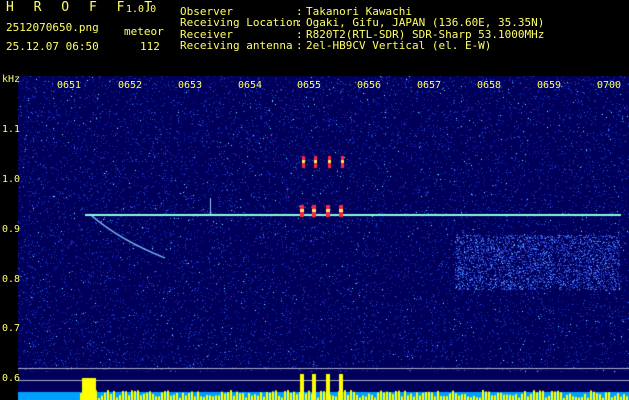  What do you see at coordinates (250, 85) in the screenshot?
I see `time-tick: 0654` at bounding box center [250, 85].